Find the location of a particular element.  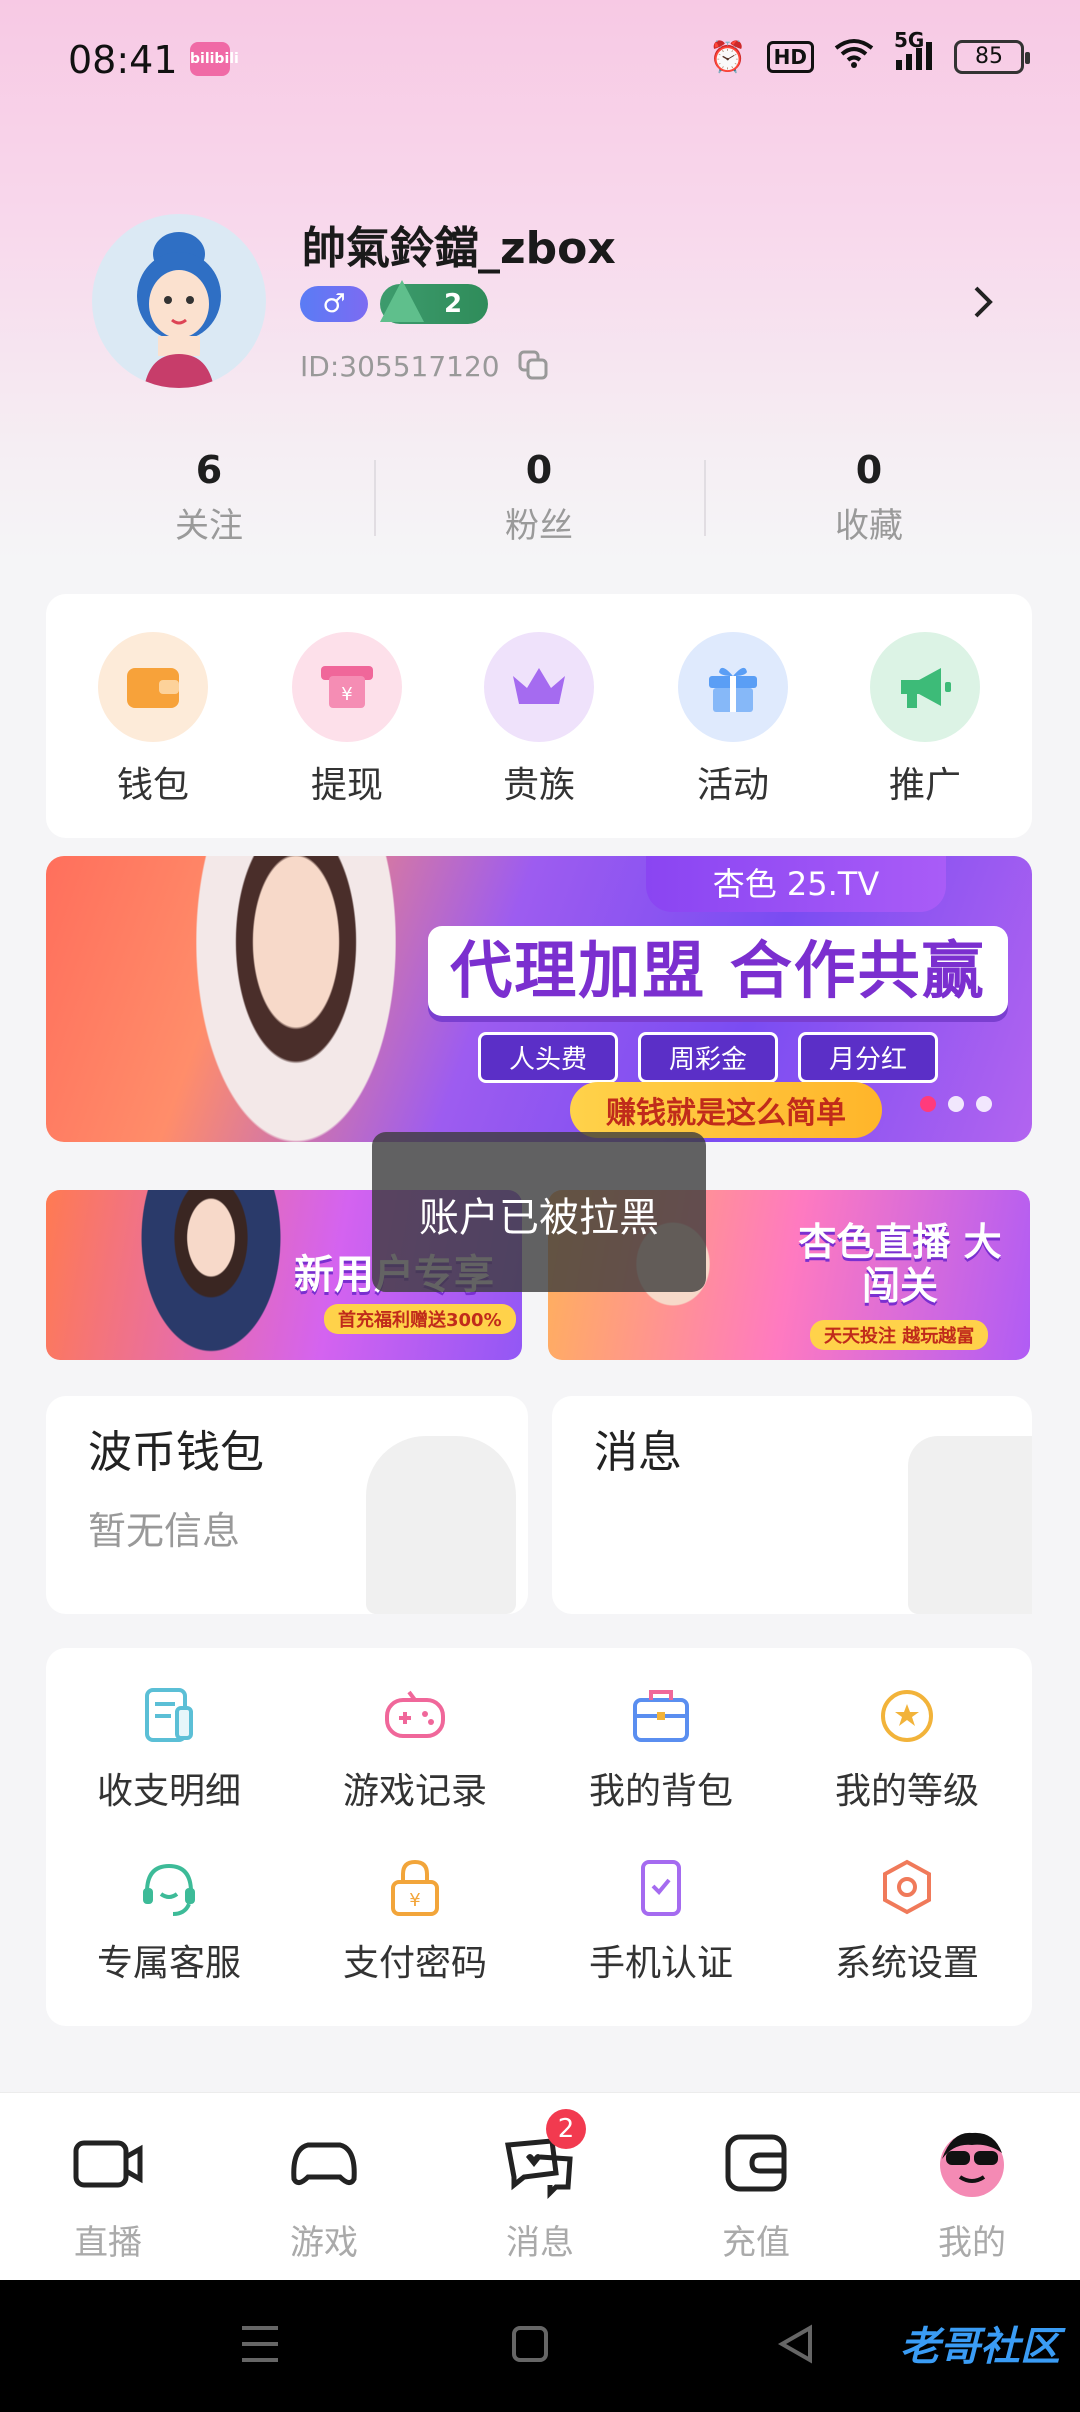

quick-nobility: 贵族 is located at coordinates (539, 720).